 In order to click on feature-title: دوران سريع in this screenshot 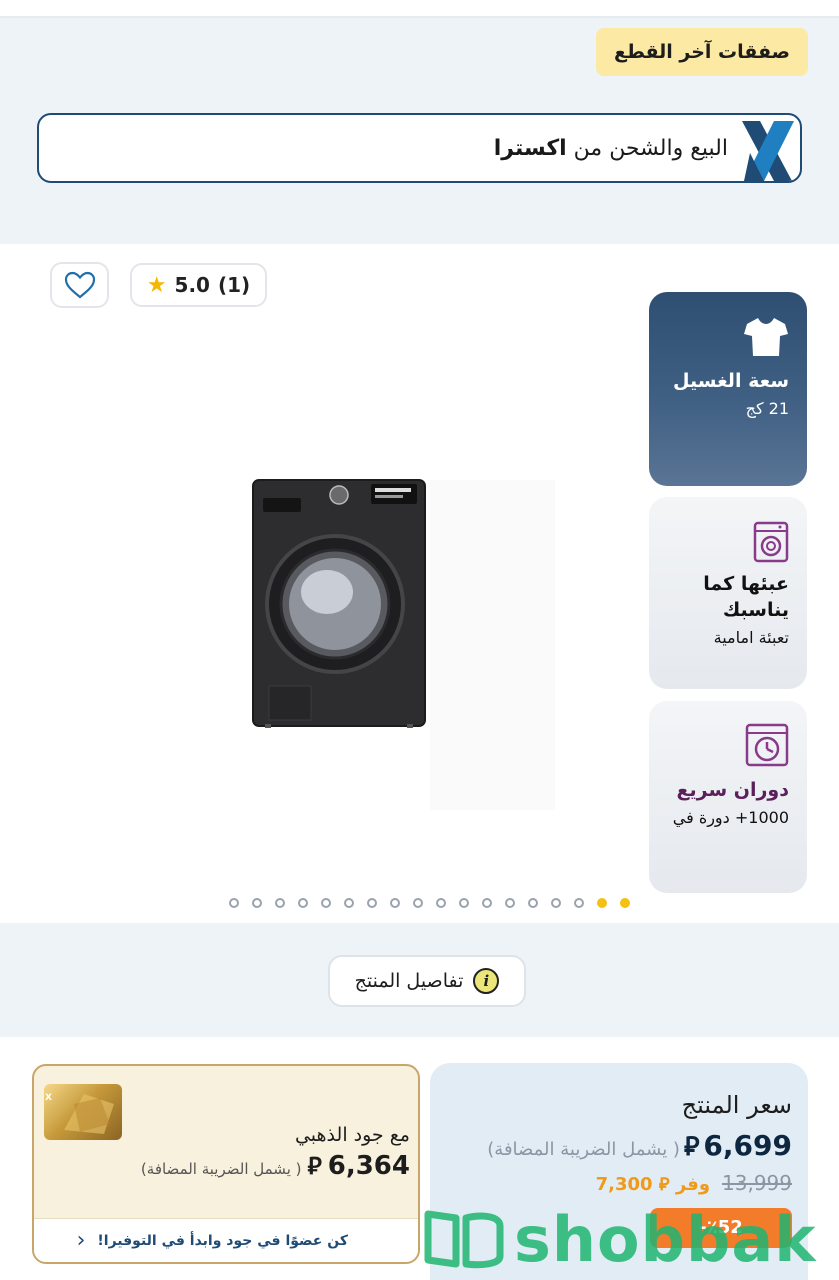, I will do `click(732, 790)`.